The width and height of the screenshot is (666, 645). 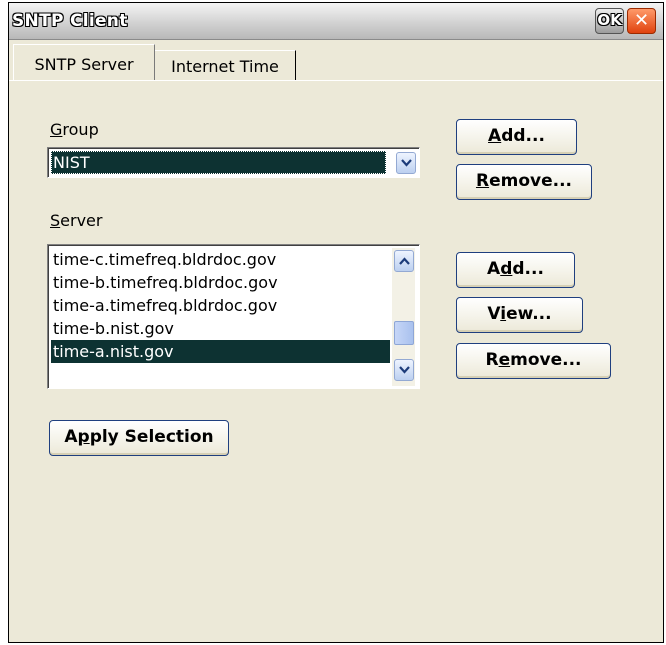 I want to click on scroll-down-button, so click(x=404, y=370).